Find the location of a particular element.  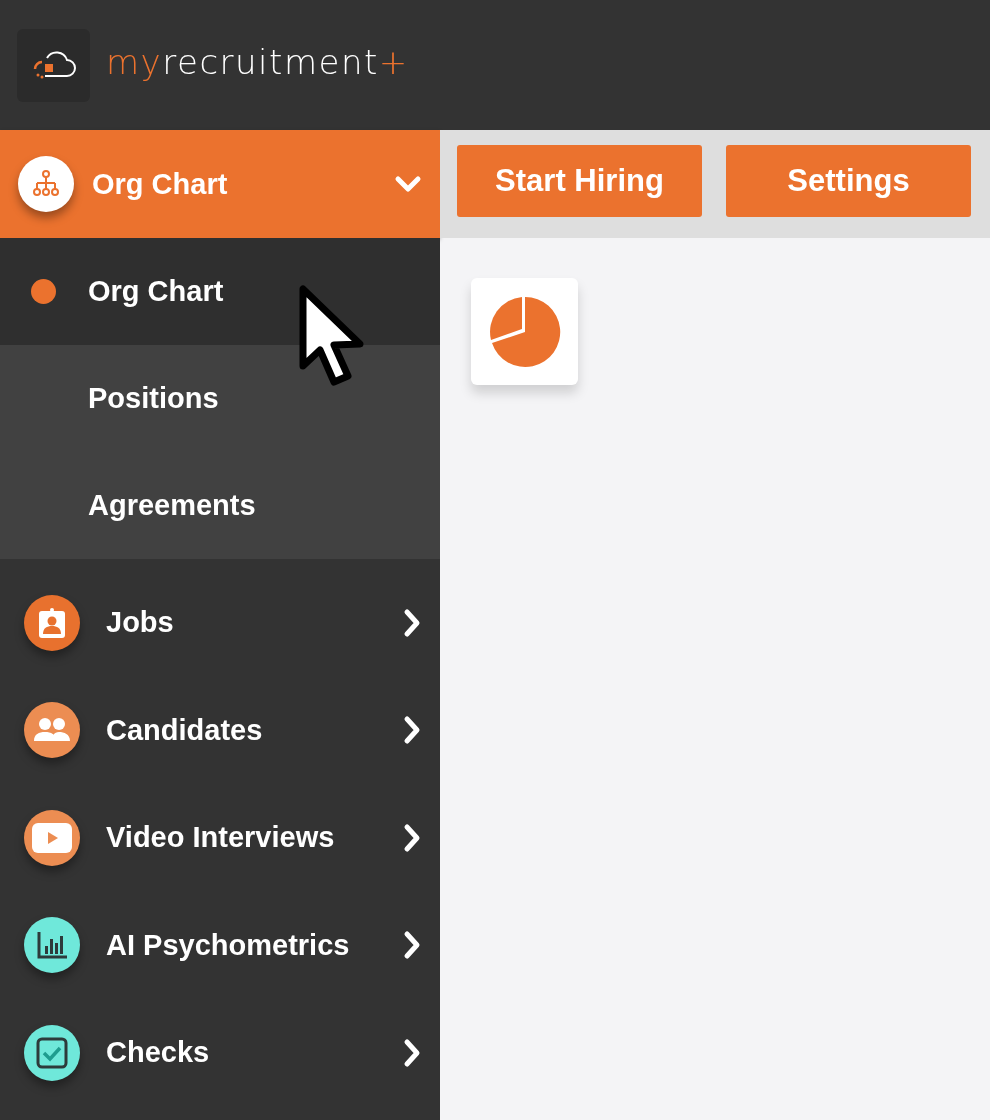

hierarchy-icon is located at coordinates (46, 184).